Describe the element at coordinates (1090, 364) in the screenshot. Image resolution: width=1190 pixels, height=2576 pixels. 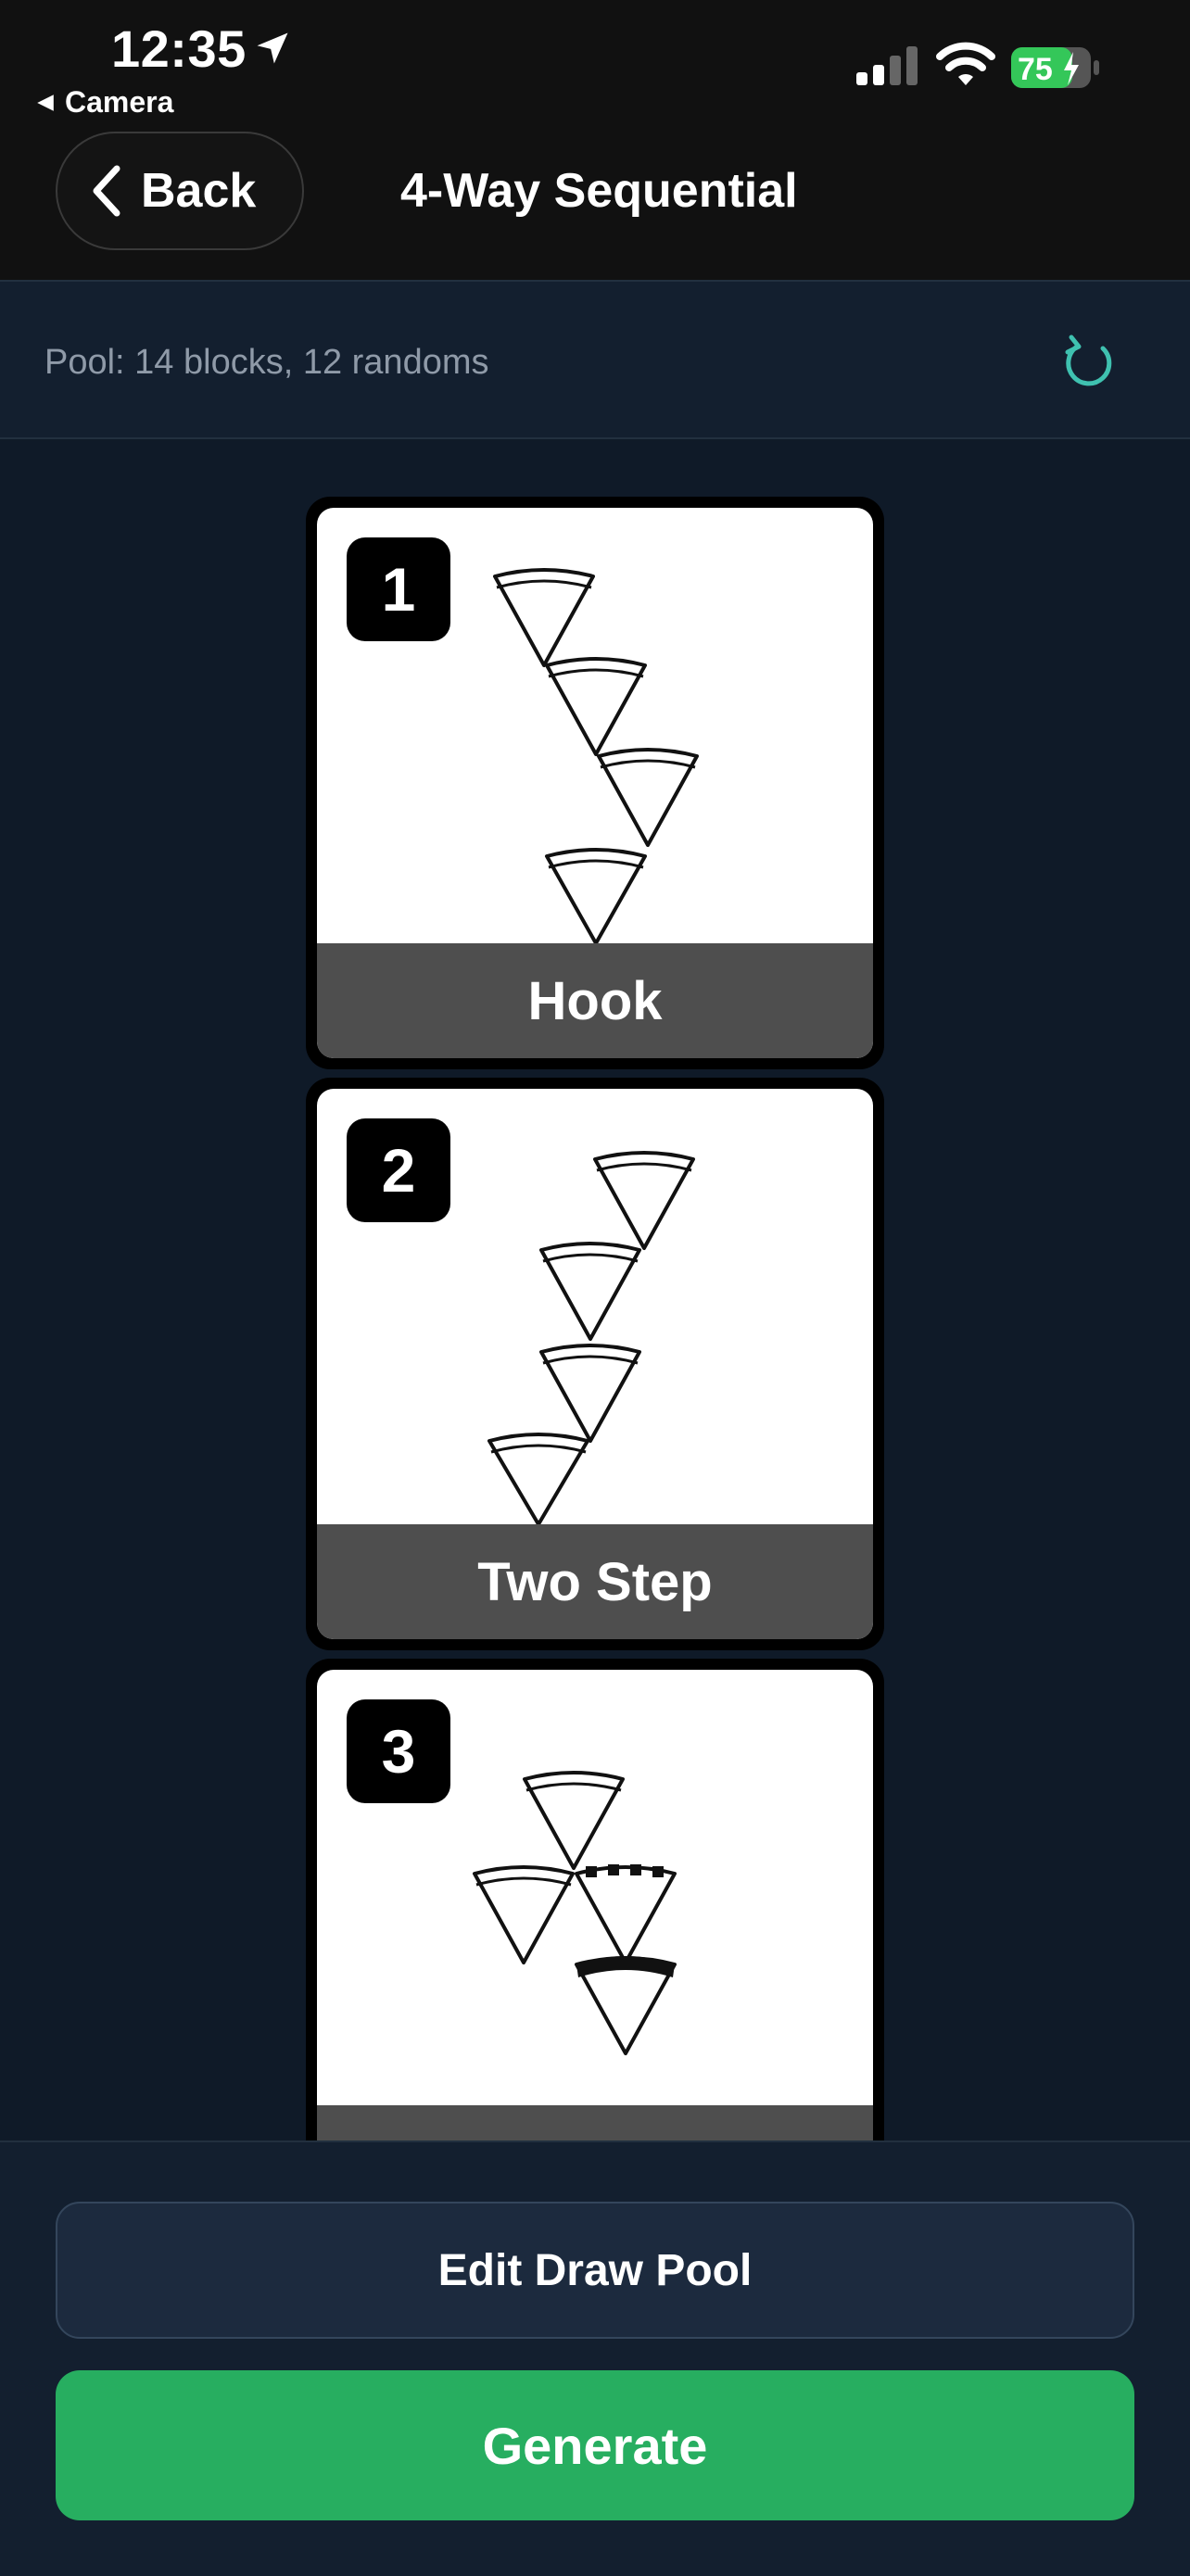
I see `refresh-icon` at that location.